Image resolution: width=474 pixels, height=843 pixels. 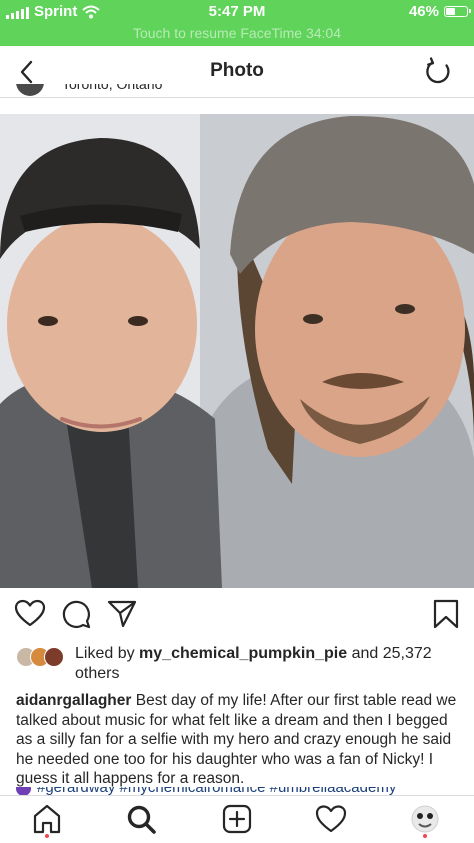 I want to click on page-title: Photo, so click(x=237, y=70).